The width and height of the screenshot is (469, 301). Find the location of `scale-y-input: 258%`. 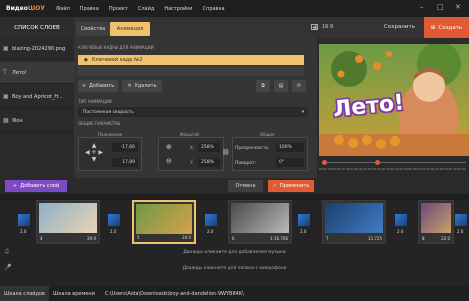

scale-y-input: 258% is located at coordinates (209, 162).